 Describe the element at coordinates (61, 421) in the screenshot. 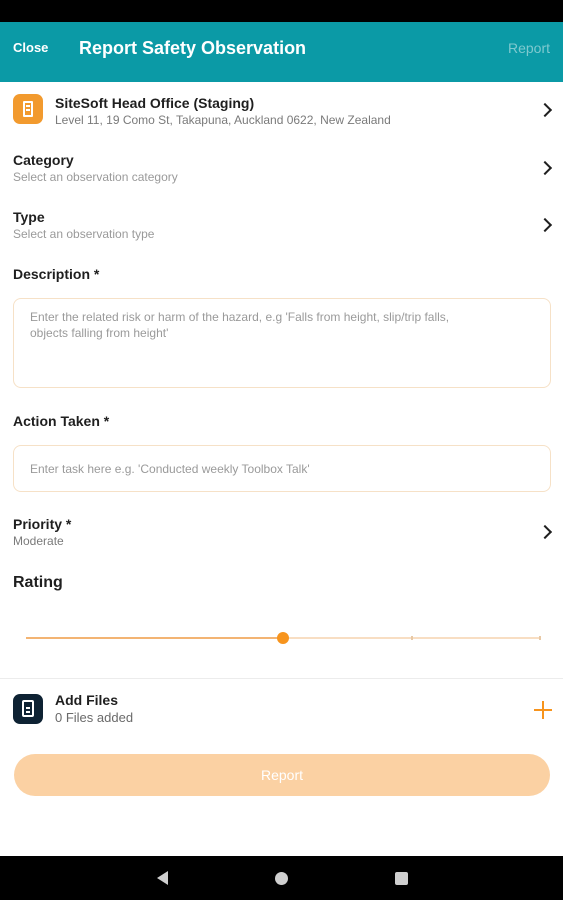

I see `action-taken-label: Action Taken *` at that location.